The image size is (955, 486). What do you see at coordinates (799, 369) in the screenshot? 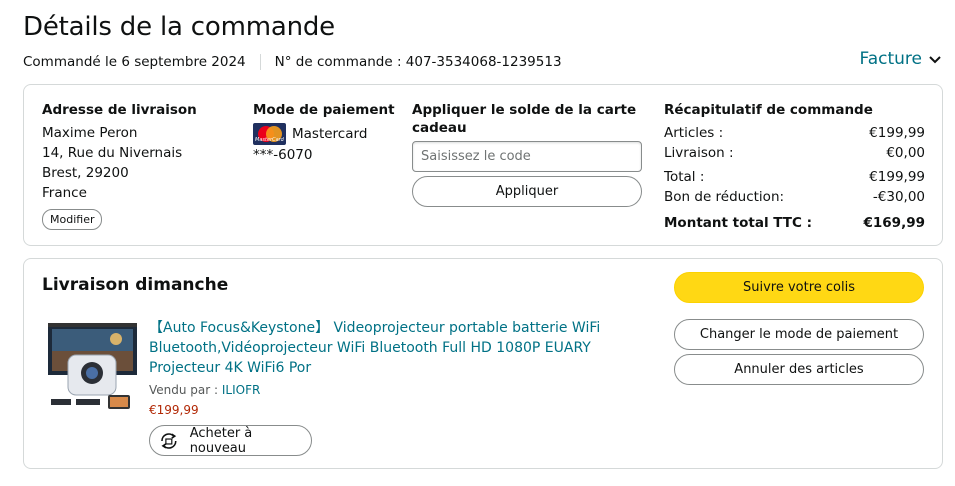
I see `cancel-items-button: Annuler des articles` at bounding box center [799, 369].